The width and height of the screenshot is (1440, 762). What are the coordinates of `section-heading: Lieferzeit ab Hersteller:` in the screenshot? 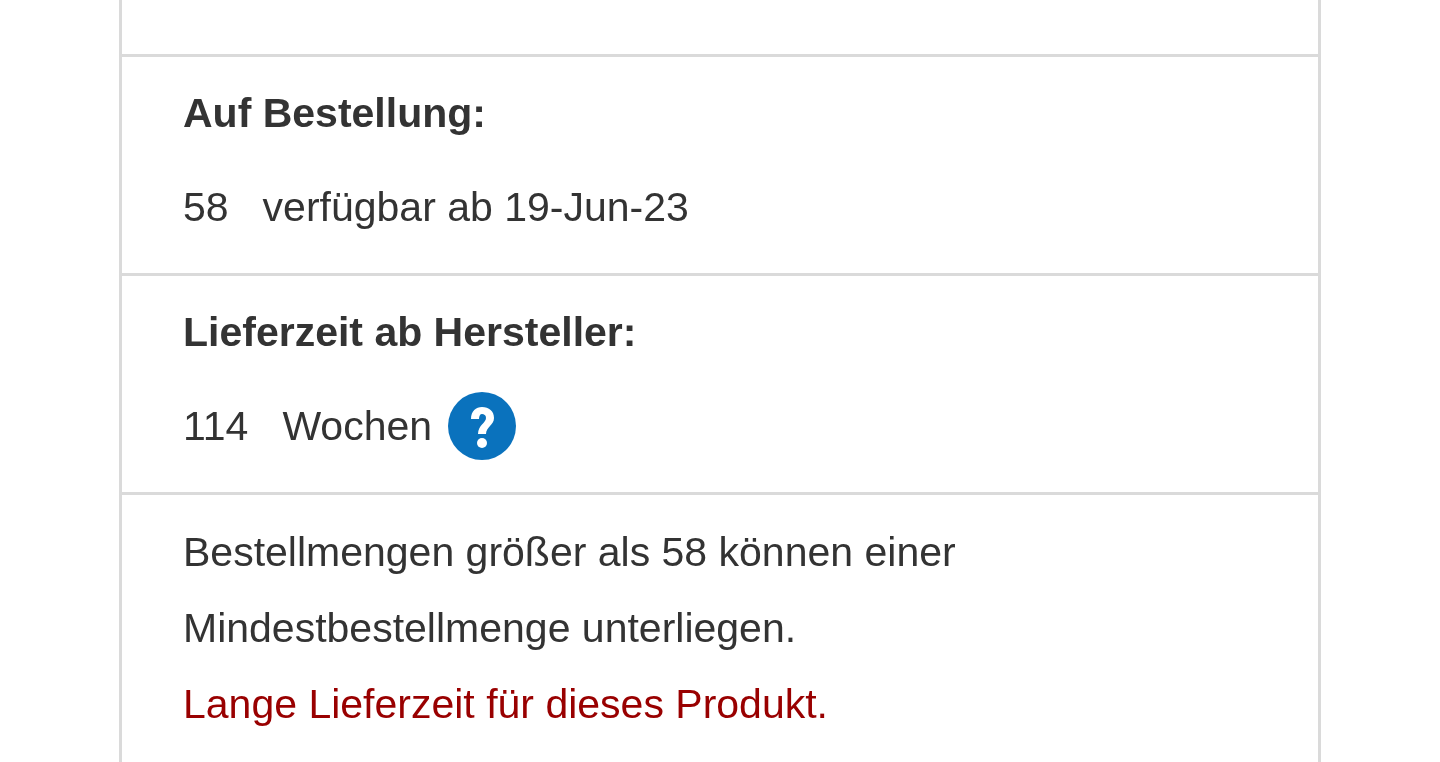 It's located at (410, 332).